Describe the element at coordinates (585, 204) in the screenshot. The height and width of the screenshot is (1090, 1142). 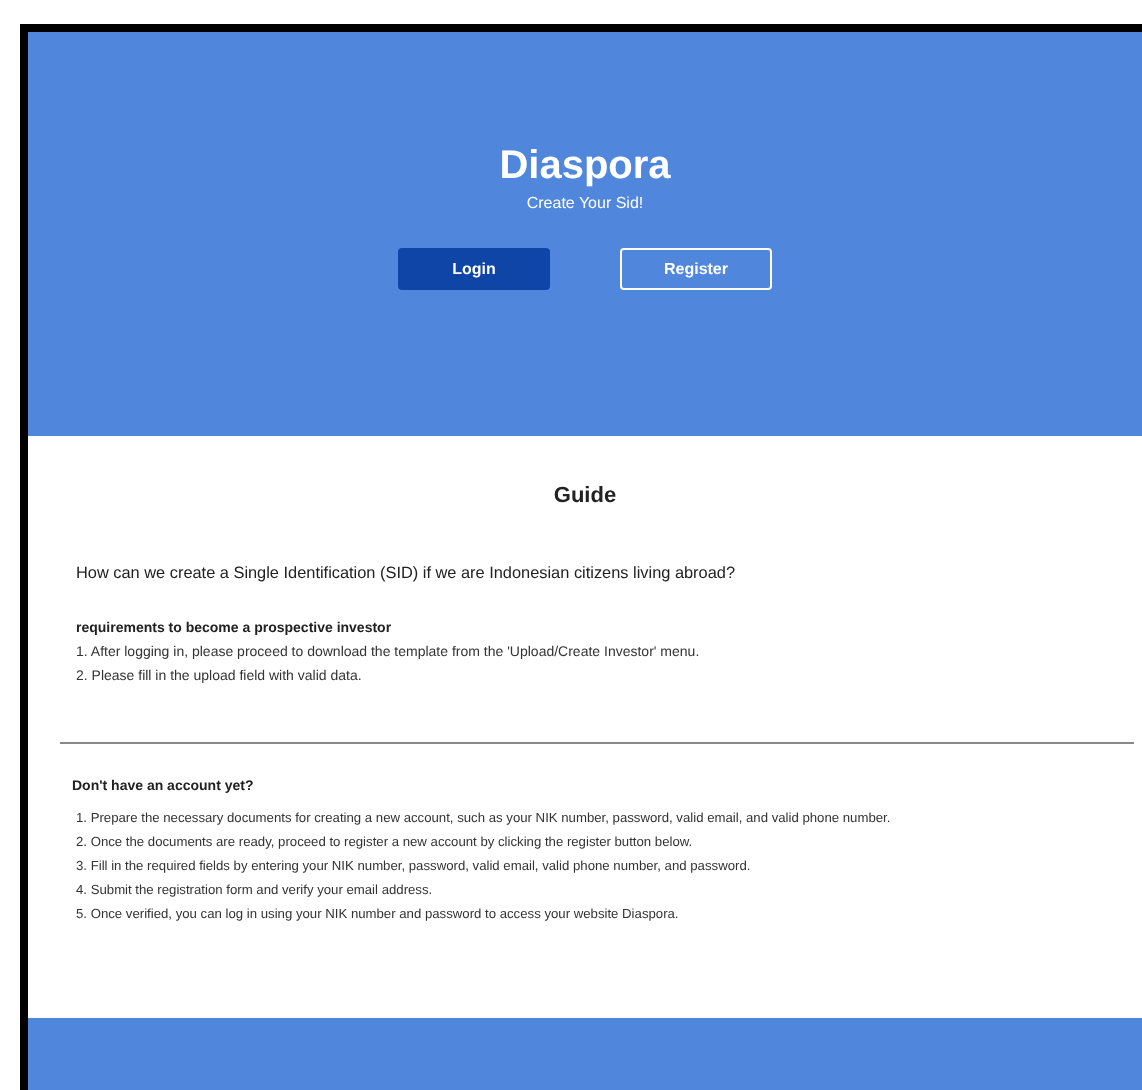
I see `site-subtitle: Create Your Sid!` at that location.